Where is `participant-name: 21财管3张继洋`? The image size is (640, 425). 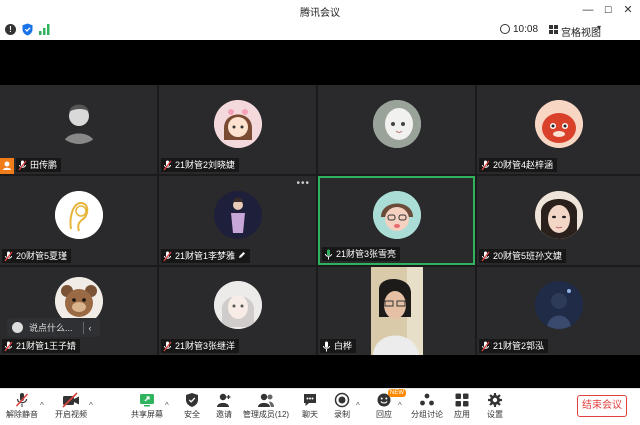 participant-name: 21财管3张继洋 is located at coordinates (205, 346).